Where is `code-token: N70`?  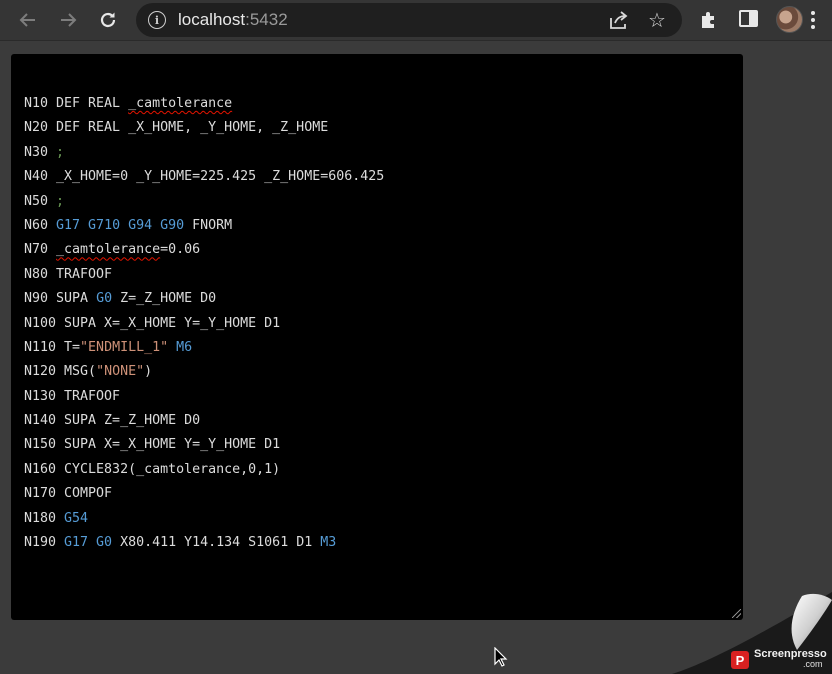
code-token: N70 is located at coordinates (40, 250).